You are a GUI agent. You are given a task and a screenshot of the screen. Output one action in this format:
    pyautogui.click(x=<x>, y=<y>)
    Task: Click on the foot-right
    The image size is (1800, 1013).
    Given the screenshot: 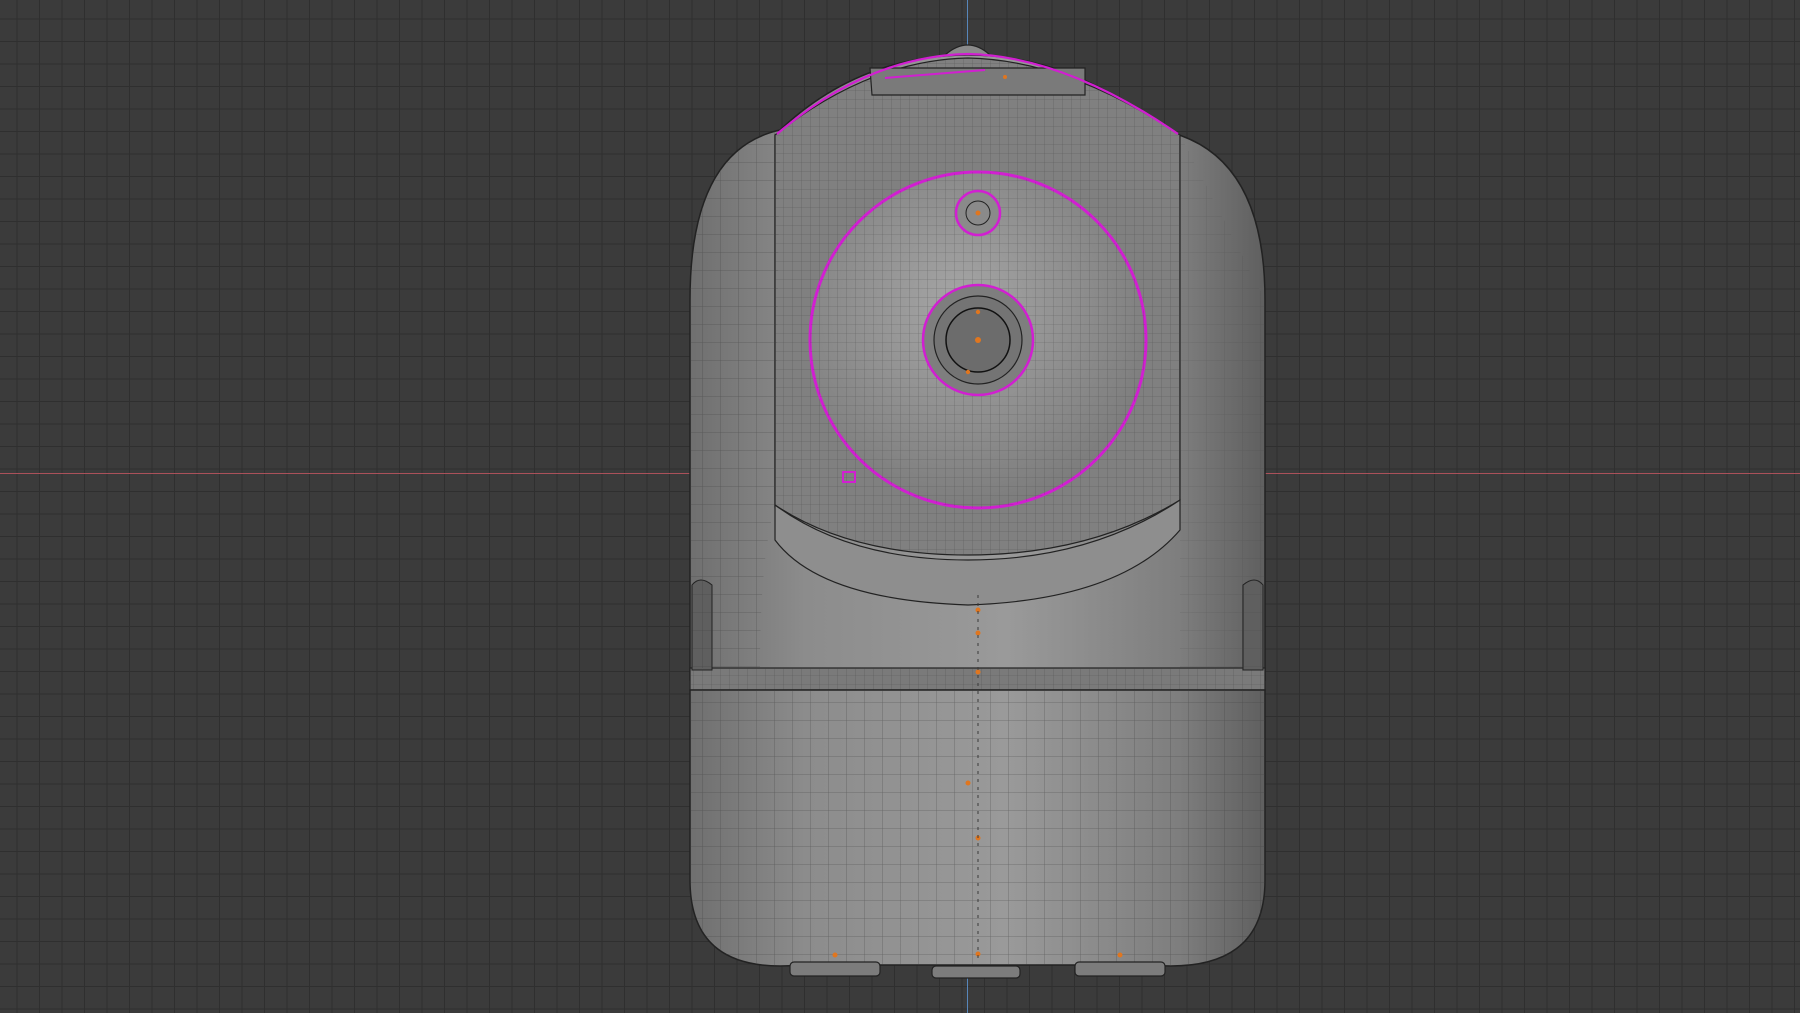 What is the action you would take?
    pyautogui.click(x=1120, y=969)
    